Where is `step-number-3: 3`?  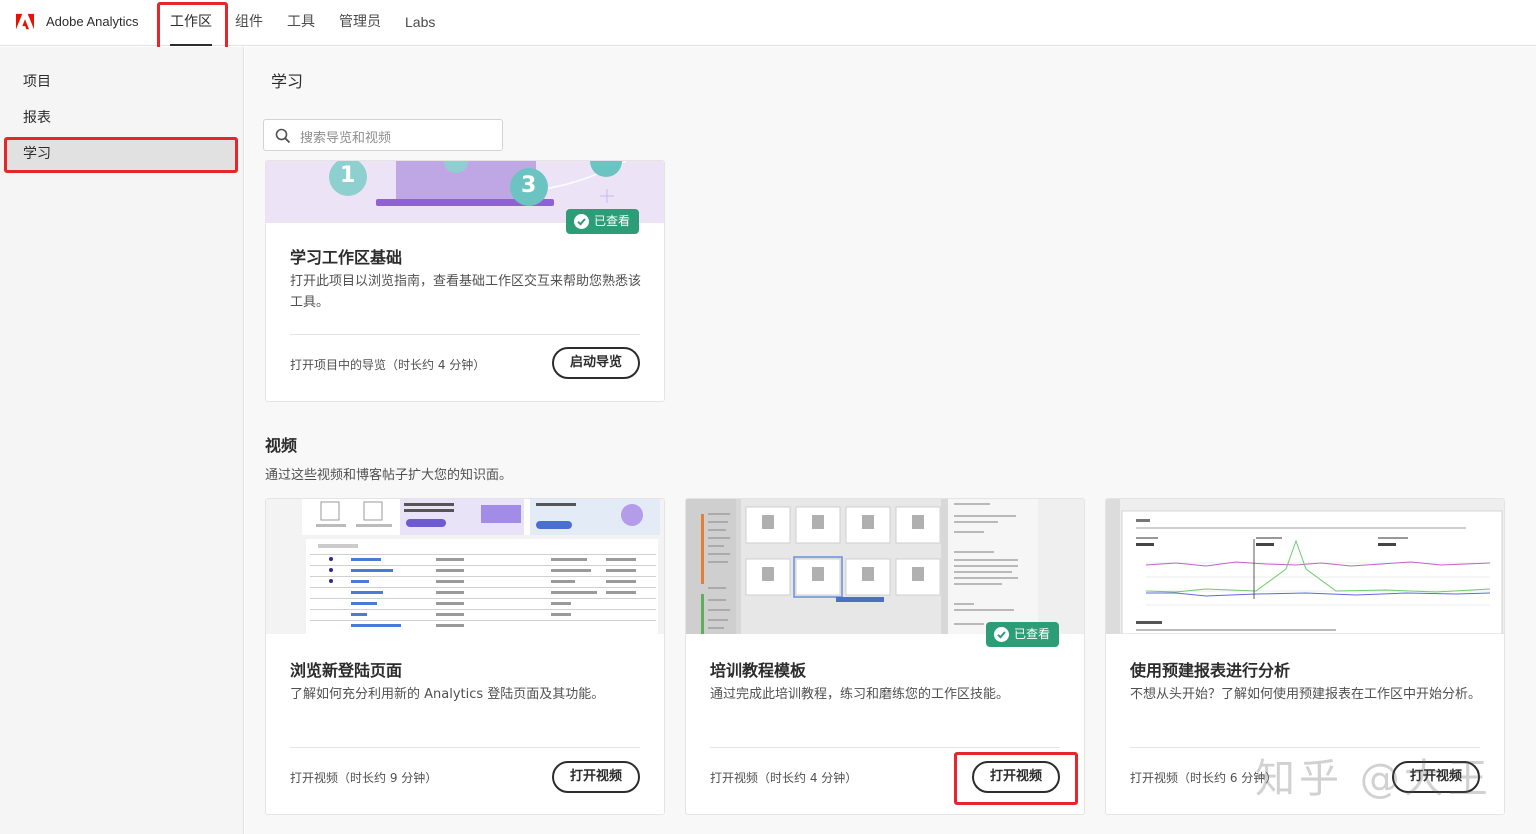
step-number-3: 3 is located at coordinates (529, 185).